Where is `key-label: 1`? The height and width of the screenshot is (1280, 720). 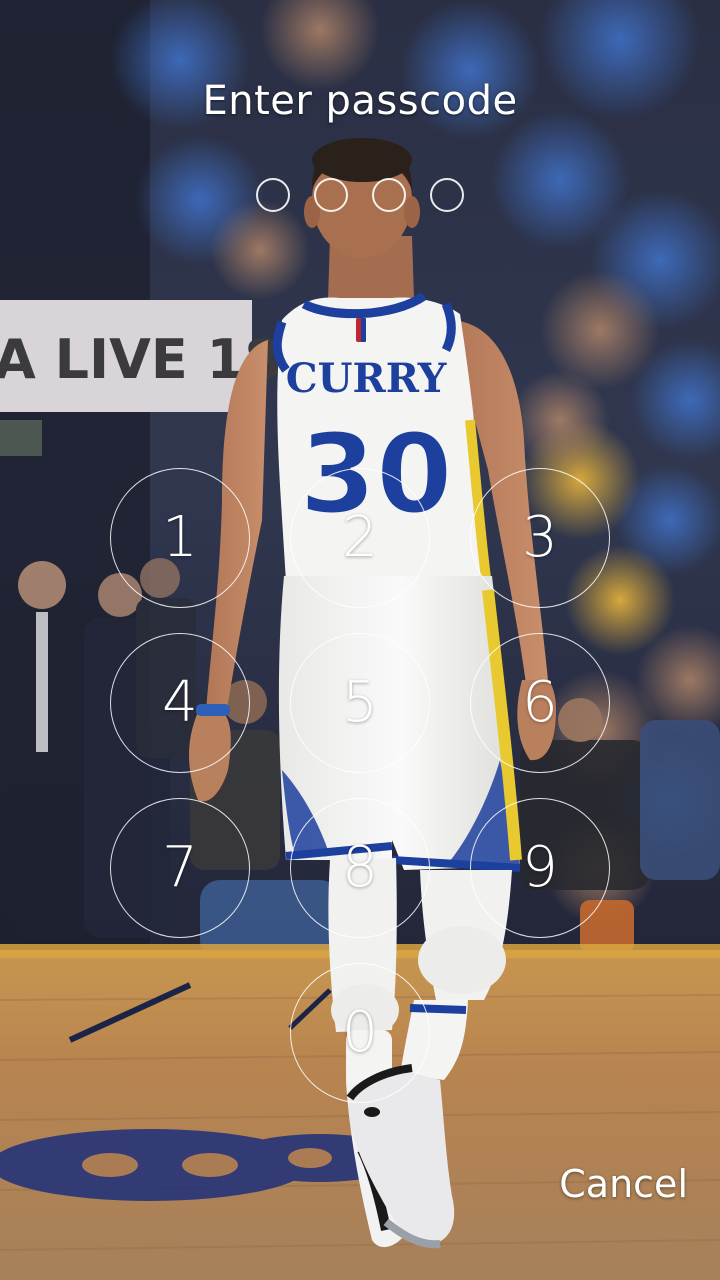 key-label: 1 is located at coordinates (180, 537).